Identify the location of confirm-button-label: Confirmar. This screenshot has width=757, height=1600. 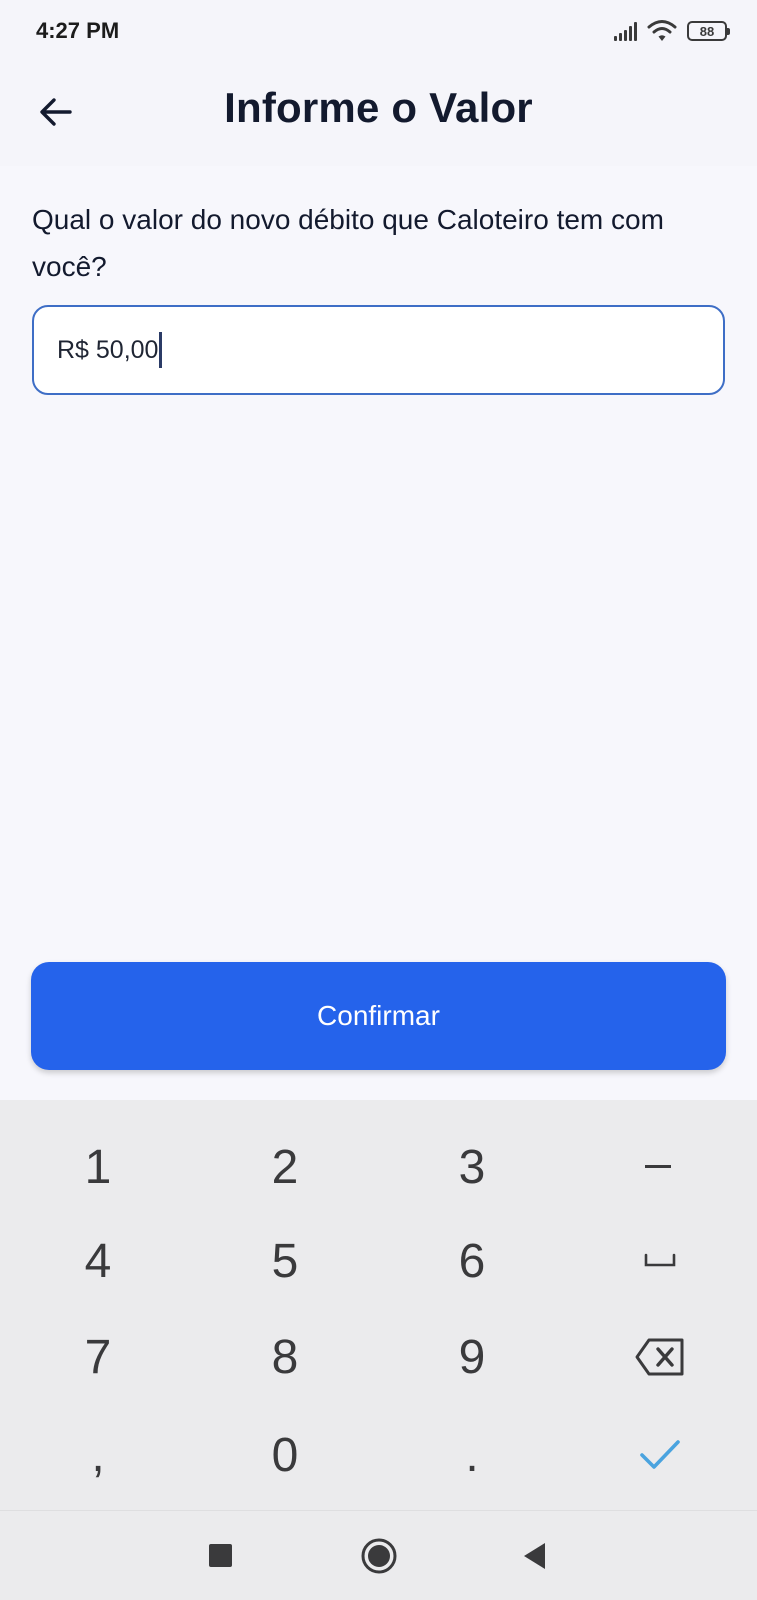
(378, 1015).